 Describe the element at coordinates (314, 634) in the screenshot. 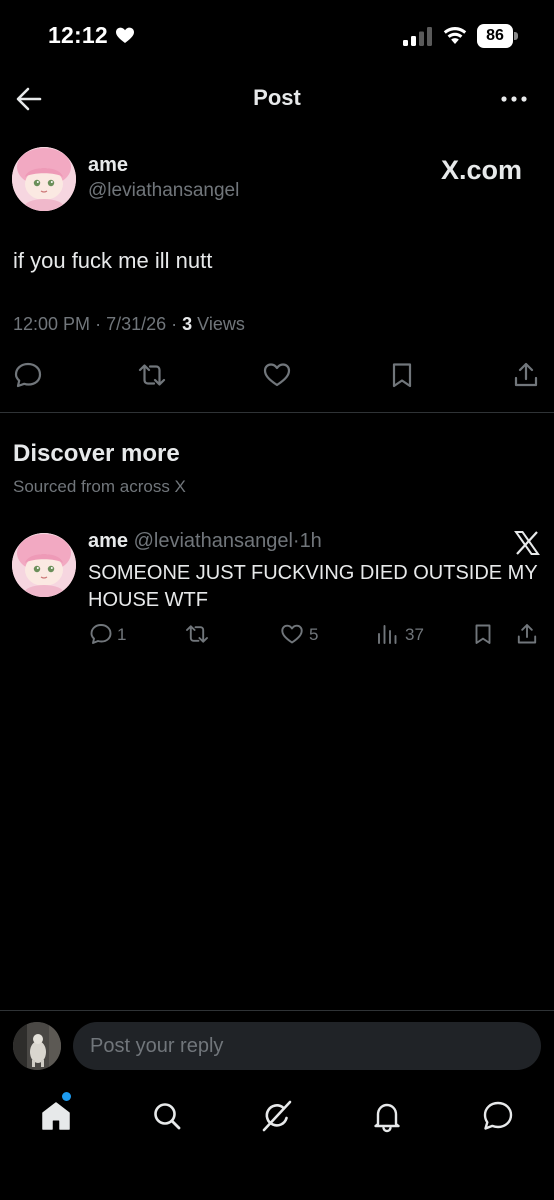

I see `like-count: 5` at that location.